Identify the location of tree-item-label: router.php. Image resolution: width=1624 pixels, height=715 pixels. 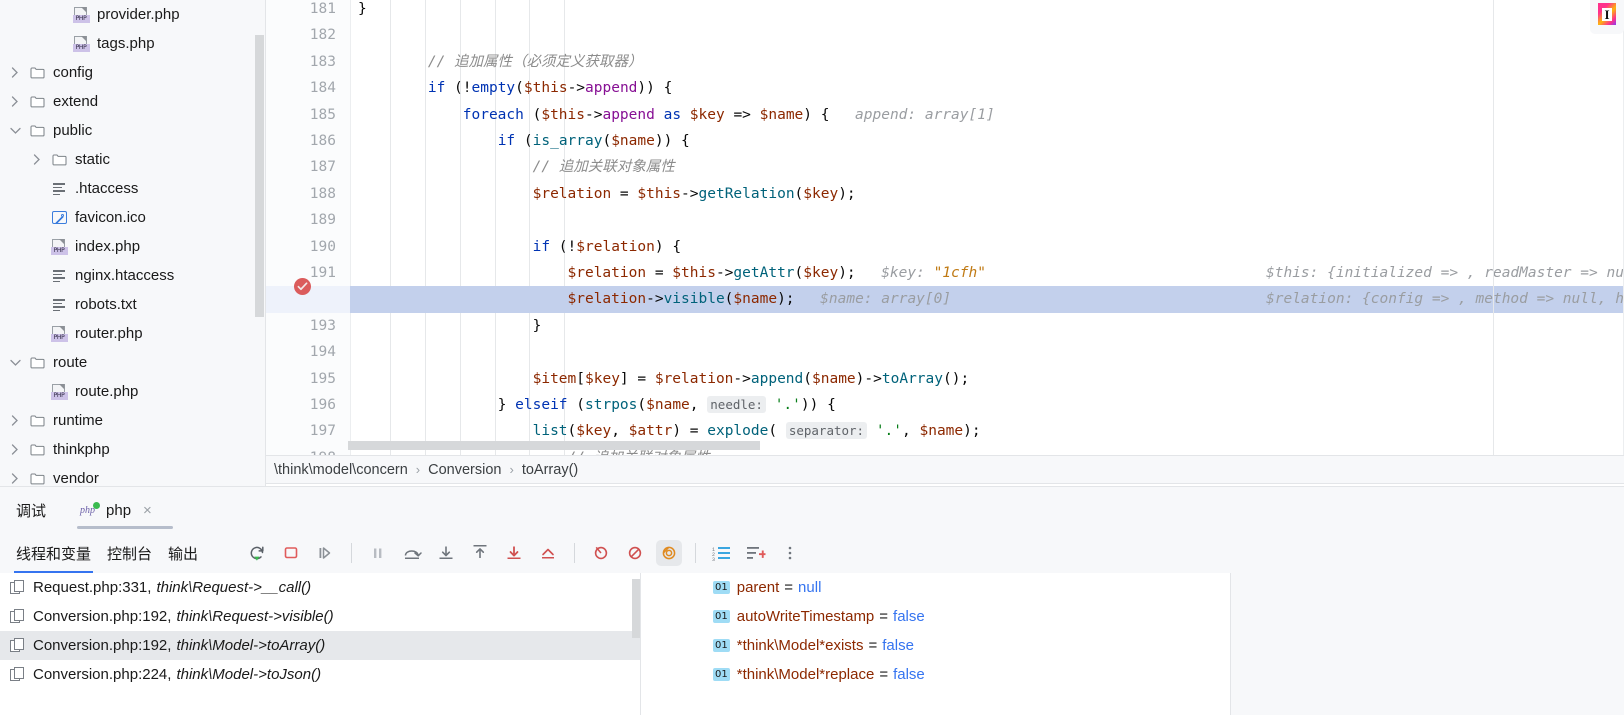
(109, 333).